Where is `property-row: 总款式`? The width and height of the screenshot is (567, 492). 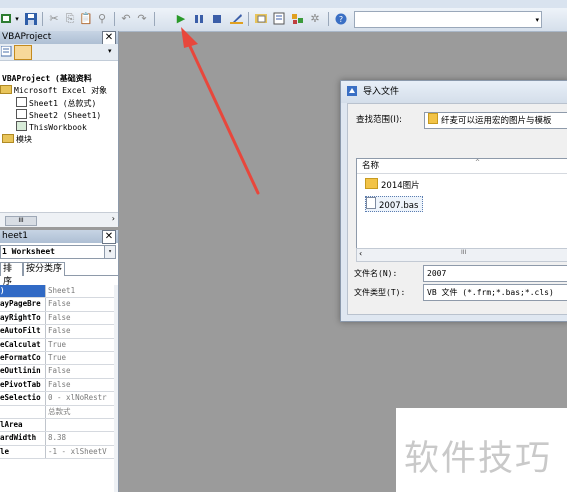
property-row: 总款式 is located at coordinates (57, 412).